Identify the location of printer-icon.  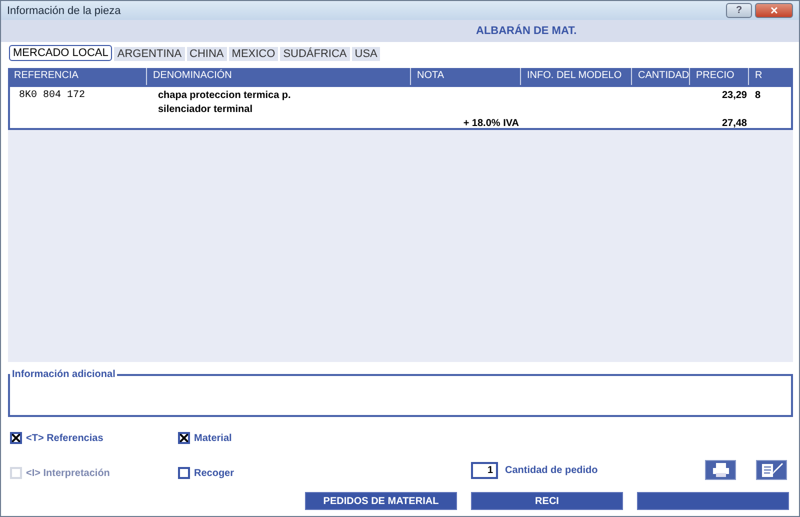
(721, 470).